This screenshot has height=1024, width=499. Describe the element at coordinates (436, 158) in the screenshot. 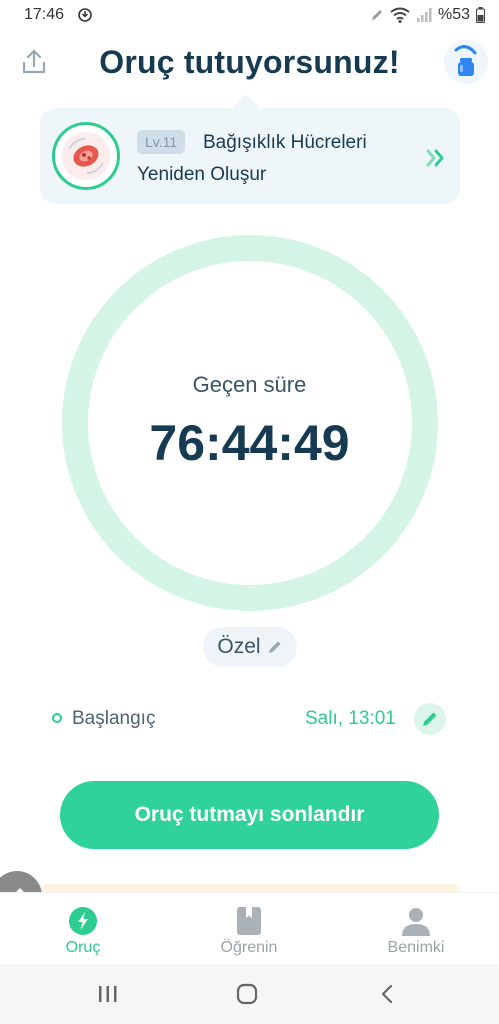

I see `double-chevron-right-icon` at that location.